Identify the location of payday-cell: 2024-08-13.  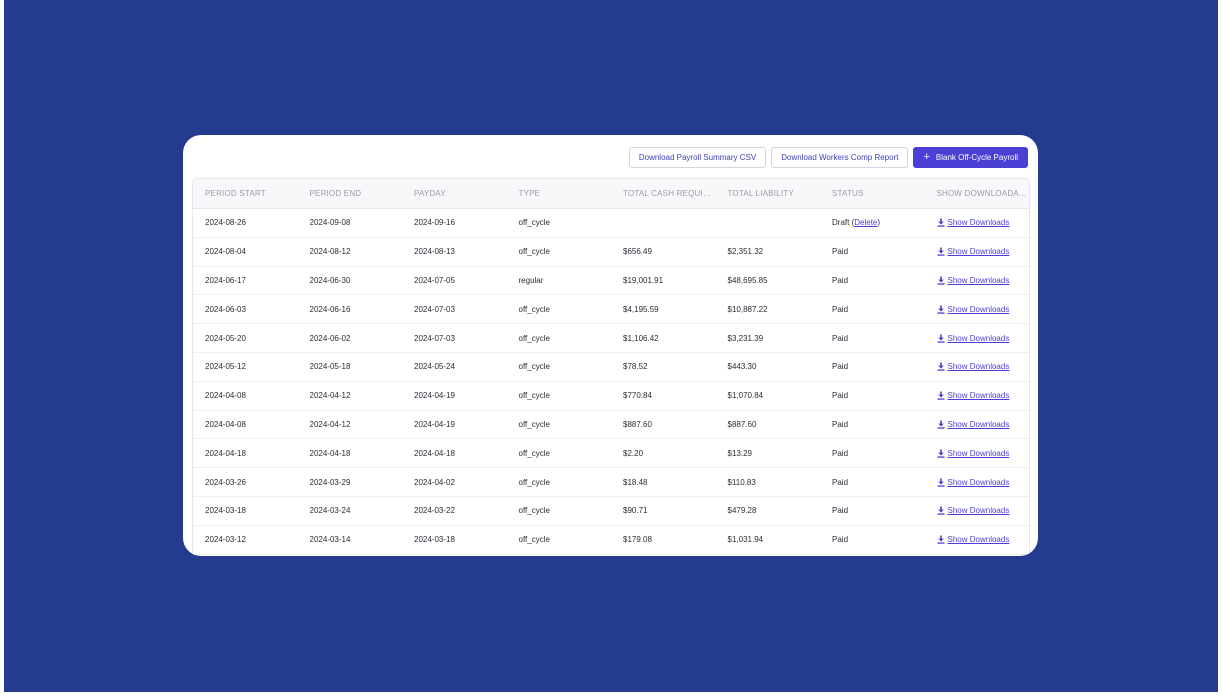
(434, 252).